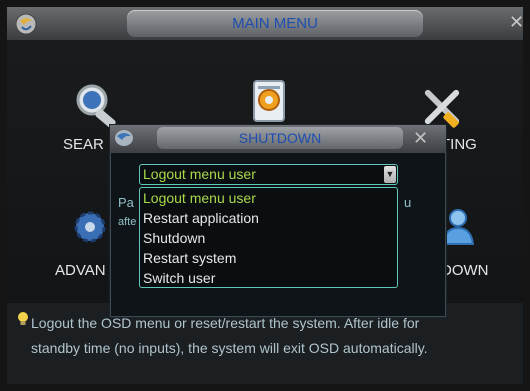  I want to click on lightbulb-icon, so click(23, 318).